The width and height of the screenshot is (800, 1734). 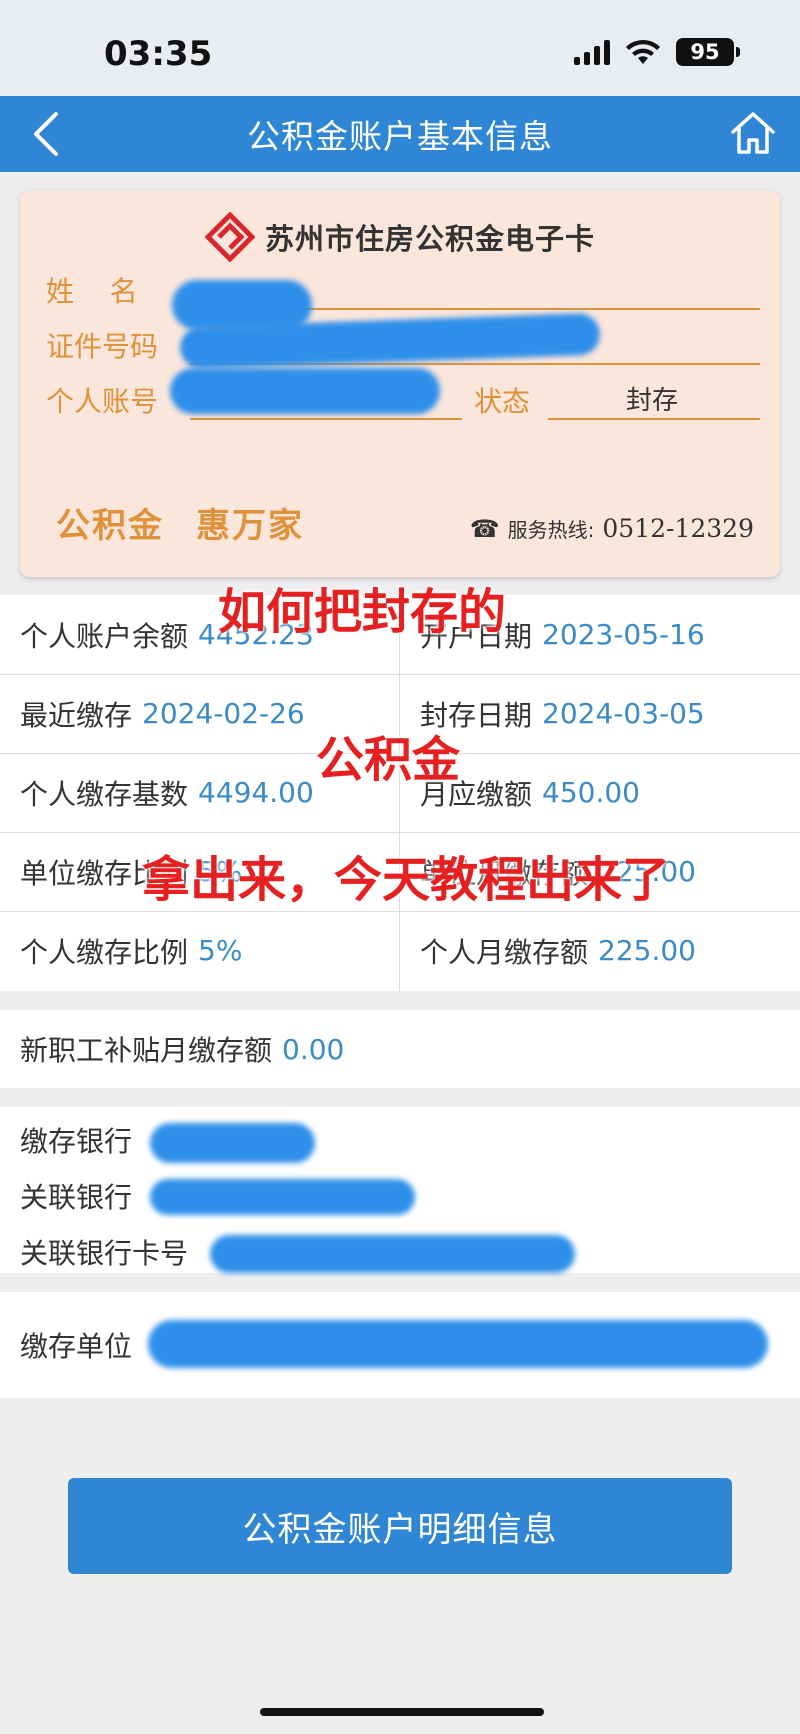 I want to click on bank-info-block: 缴存银行 关联银行 关联银行卡号, so click(x=400, y=1190).